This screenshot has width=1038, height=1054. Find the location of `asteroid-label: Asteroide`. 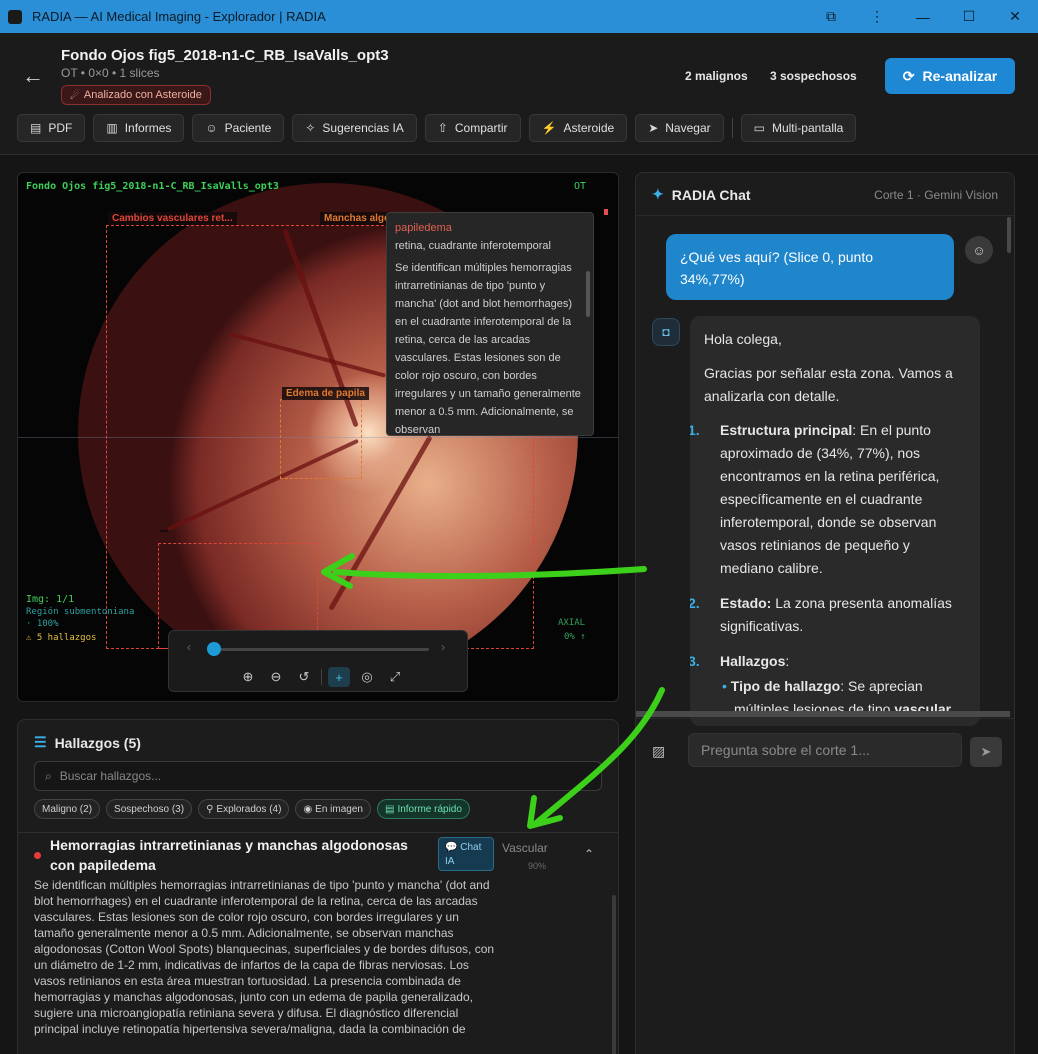

asteroid-label: Asteroide is located at coordinates (589, 128).